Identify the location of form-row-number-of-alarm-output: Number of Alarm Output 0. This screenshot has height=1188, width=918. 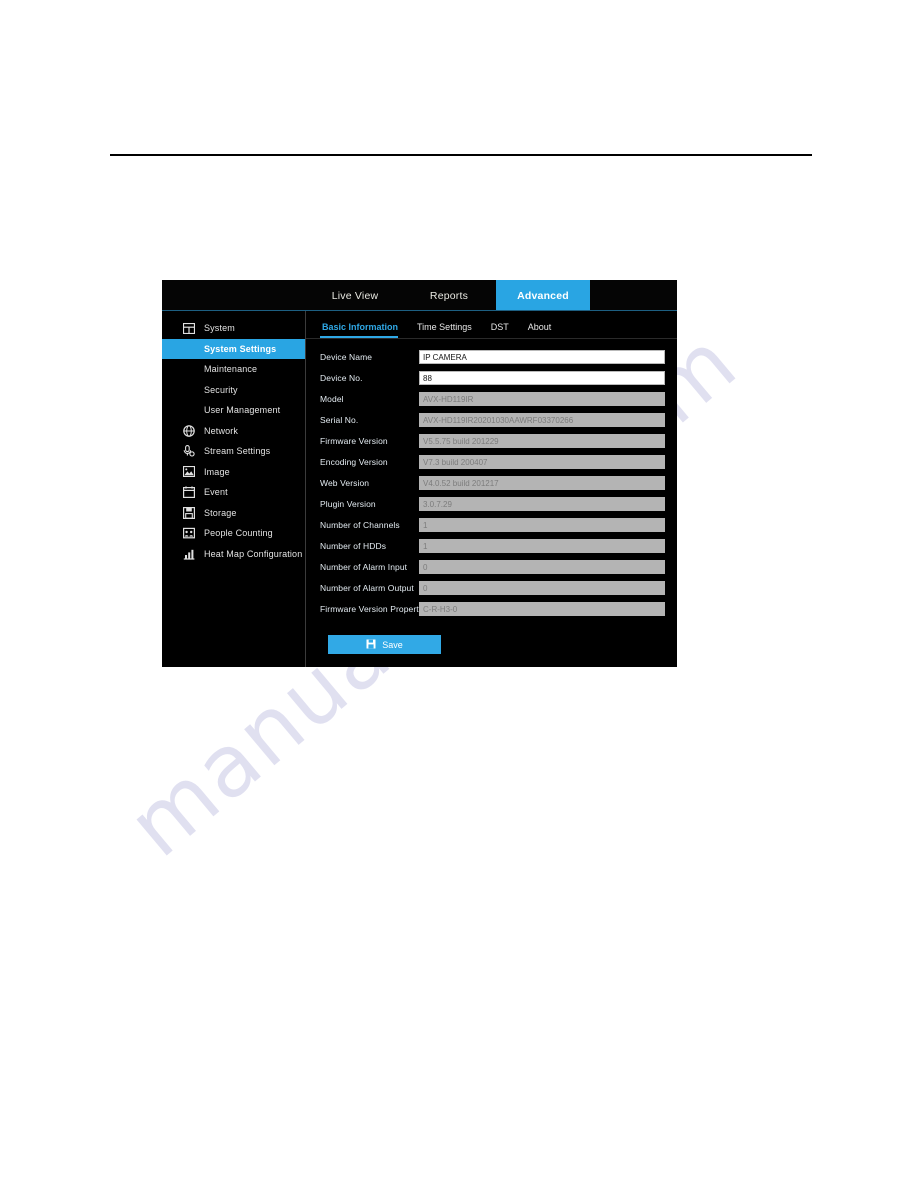
(492, 587).